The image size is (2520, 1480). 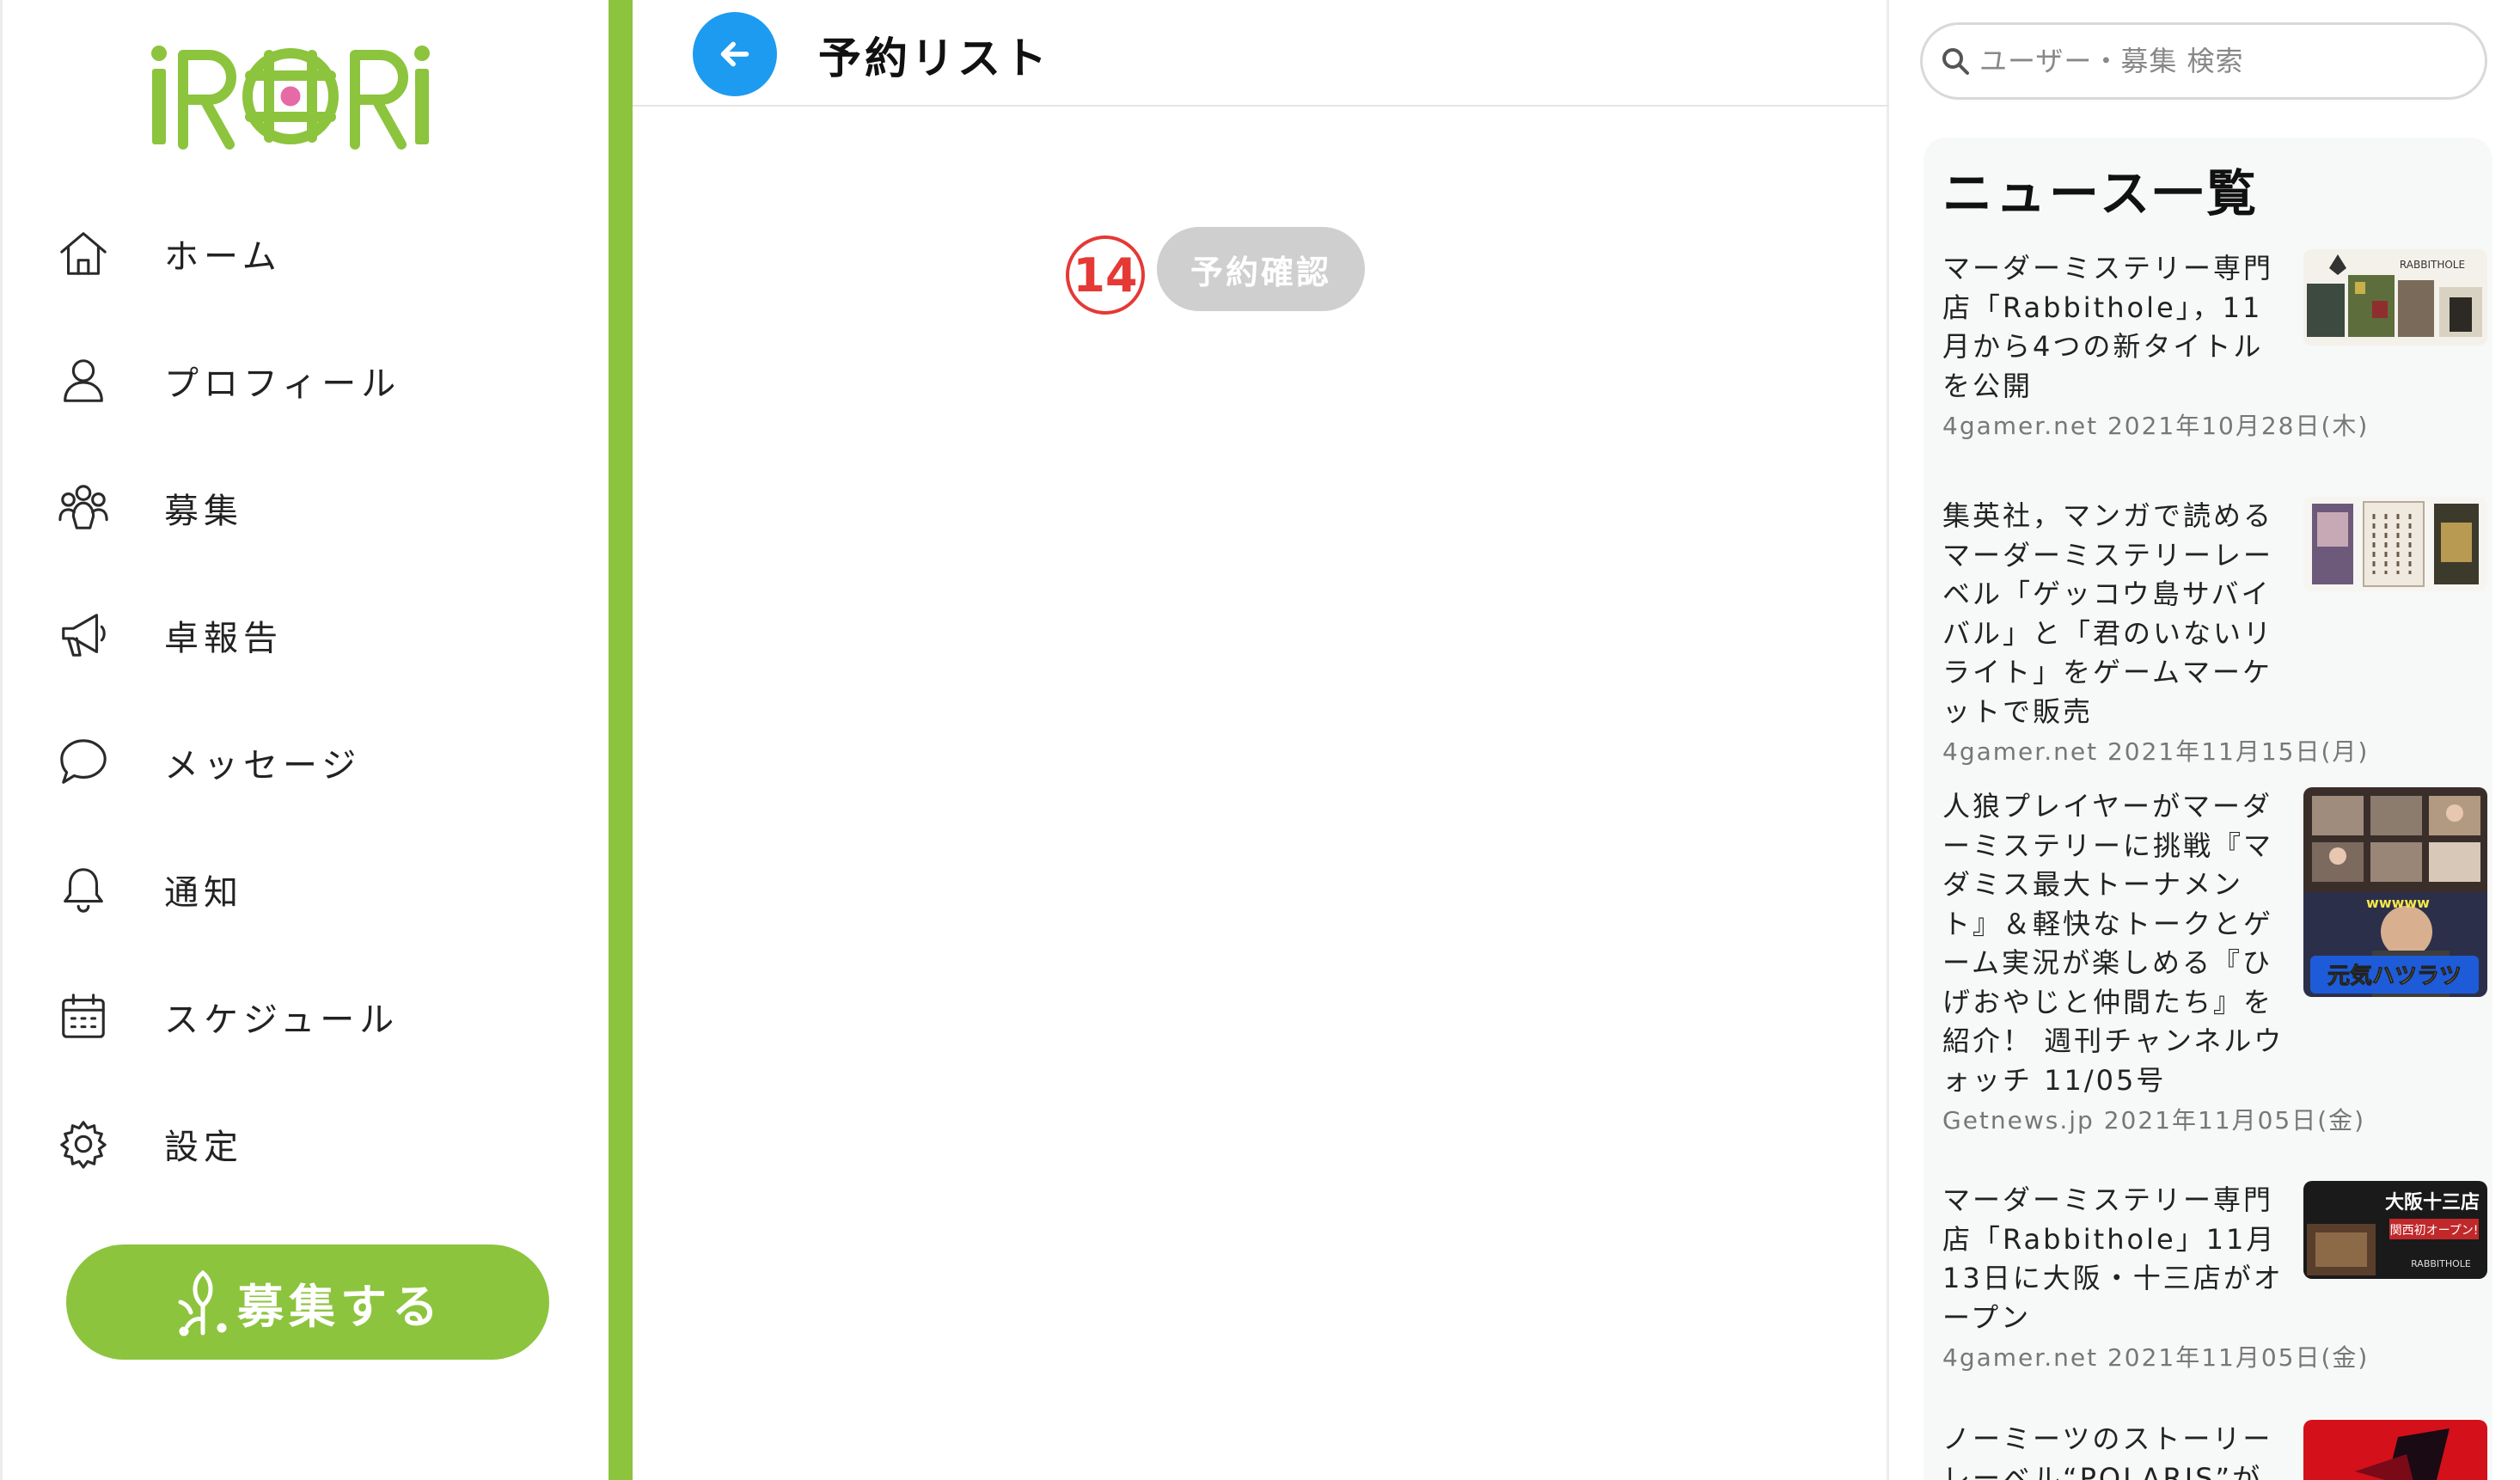 What do you see at coordinates (84, 508) in the screenshot?
I see `people-icon` at bounding box center [84, 508].